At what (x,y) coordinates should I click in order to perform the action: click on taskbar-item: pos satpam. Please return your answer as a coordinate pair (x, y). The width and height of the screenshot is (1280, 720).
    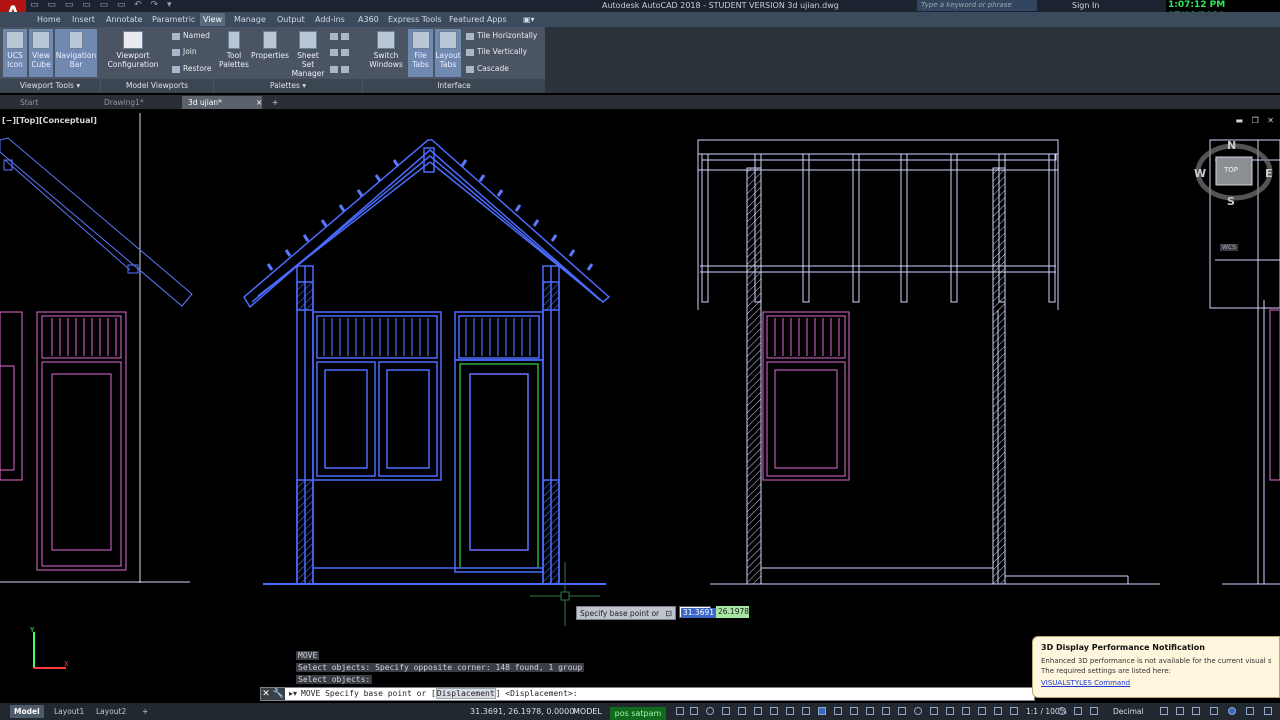
    Looking at the image, I should click on (638, 713).